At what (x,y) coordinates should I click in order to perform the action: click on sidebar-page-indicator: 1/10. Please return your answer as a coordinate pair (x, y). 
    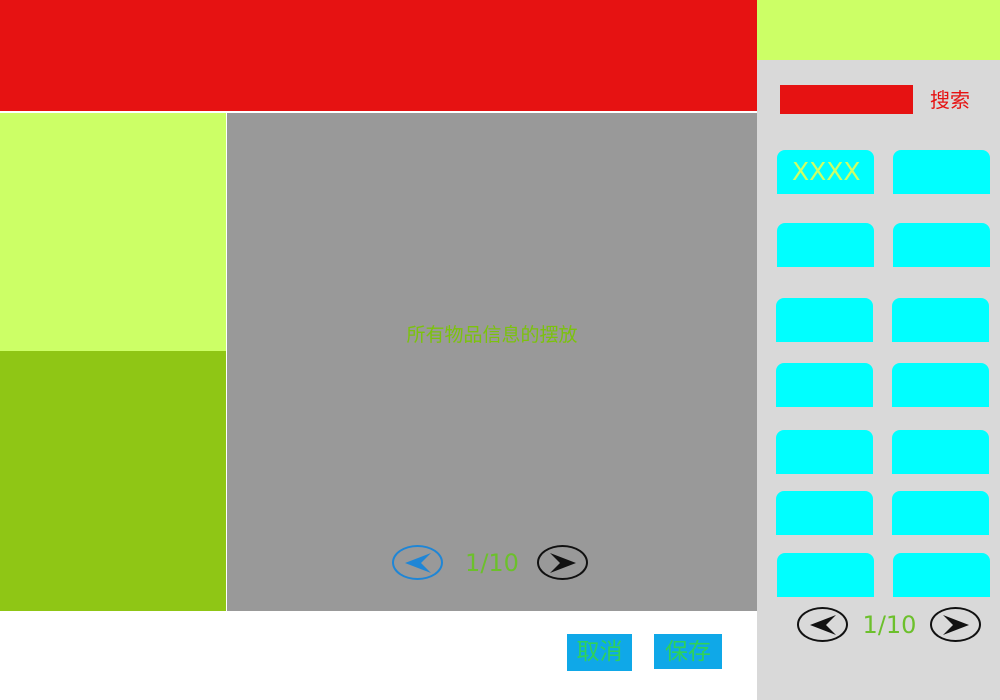
    Looking at the image, I should click on (889, 625).